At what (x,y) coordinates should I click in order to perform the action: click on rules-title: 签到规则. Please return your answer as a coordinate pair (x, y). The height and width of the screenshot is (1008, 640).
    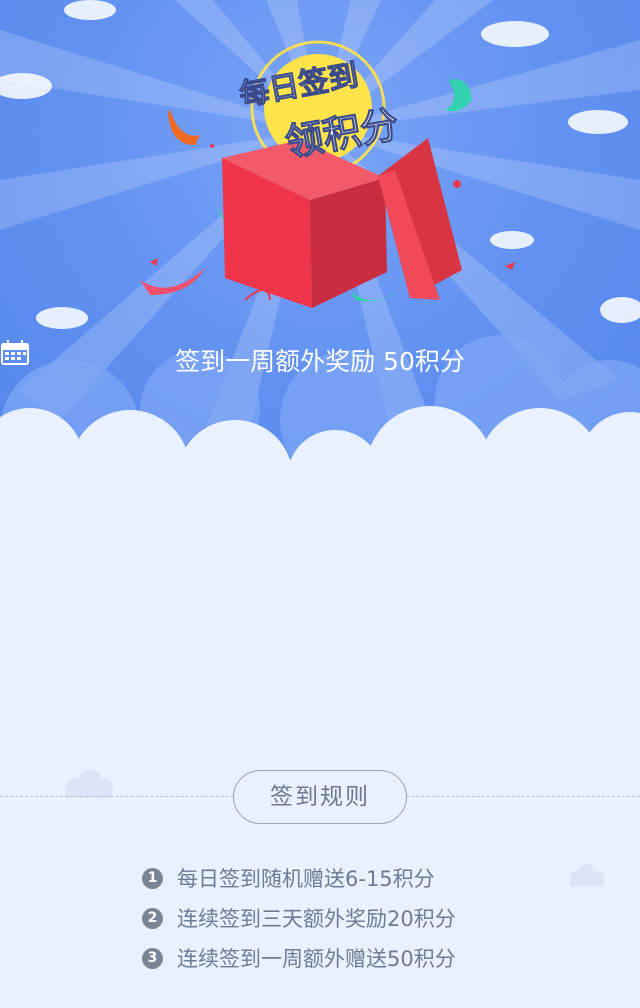
    Looking at the image, I should click on (320, 797).